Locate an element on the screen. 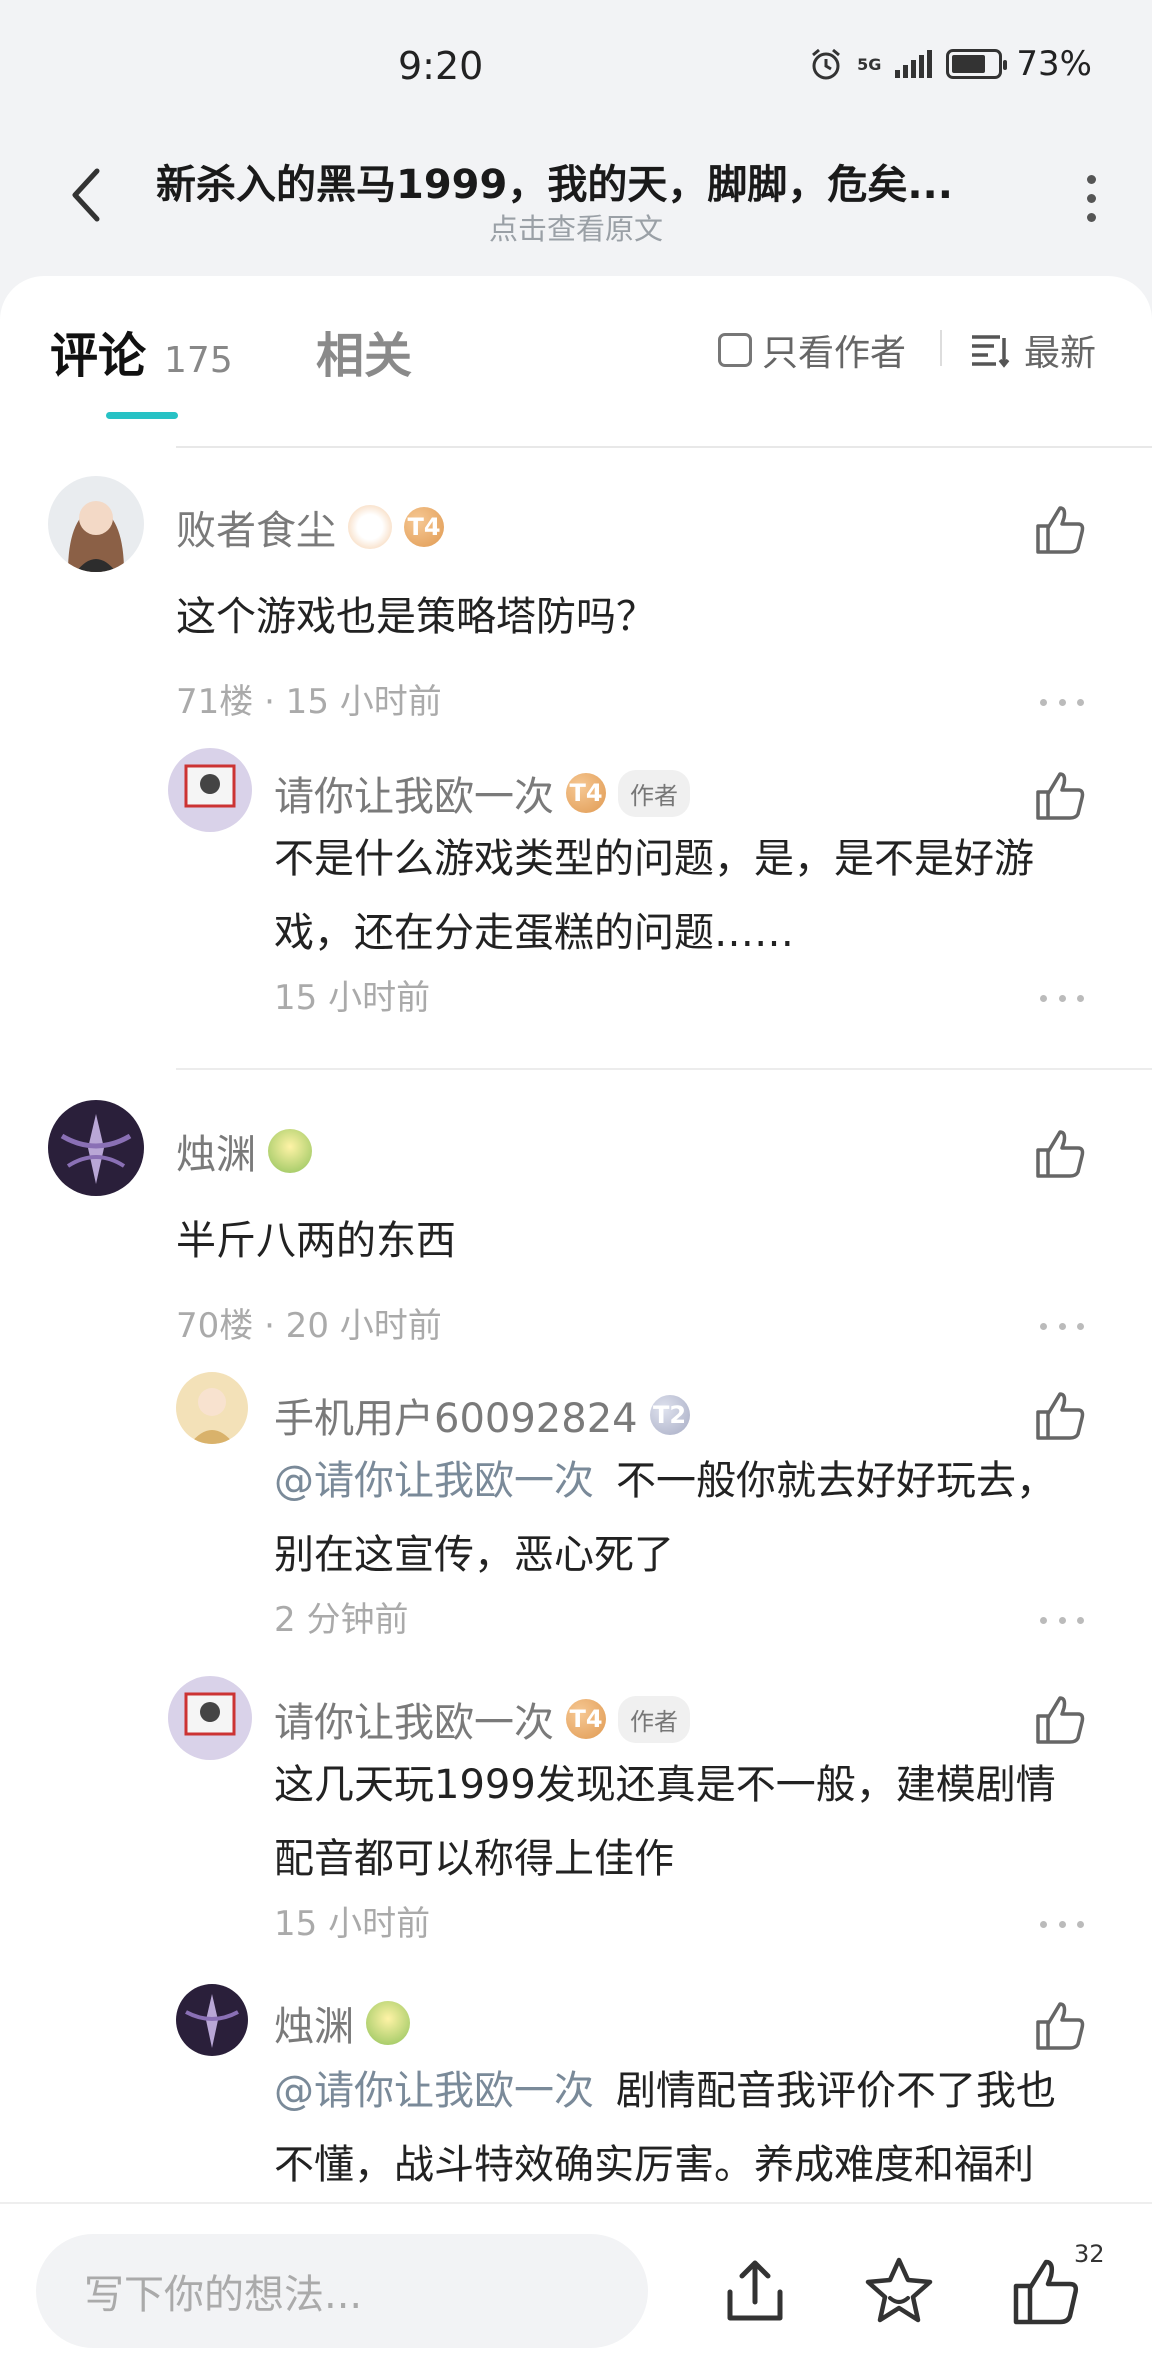  status-time: 9:20 is located at coordinates (441, 66).